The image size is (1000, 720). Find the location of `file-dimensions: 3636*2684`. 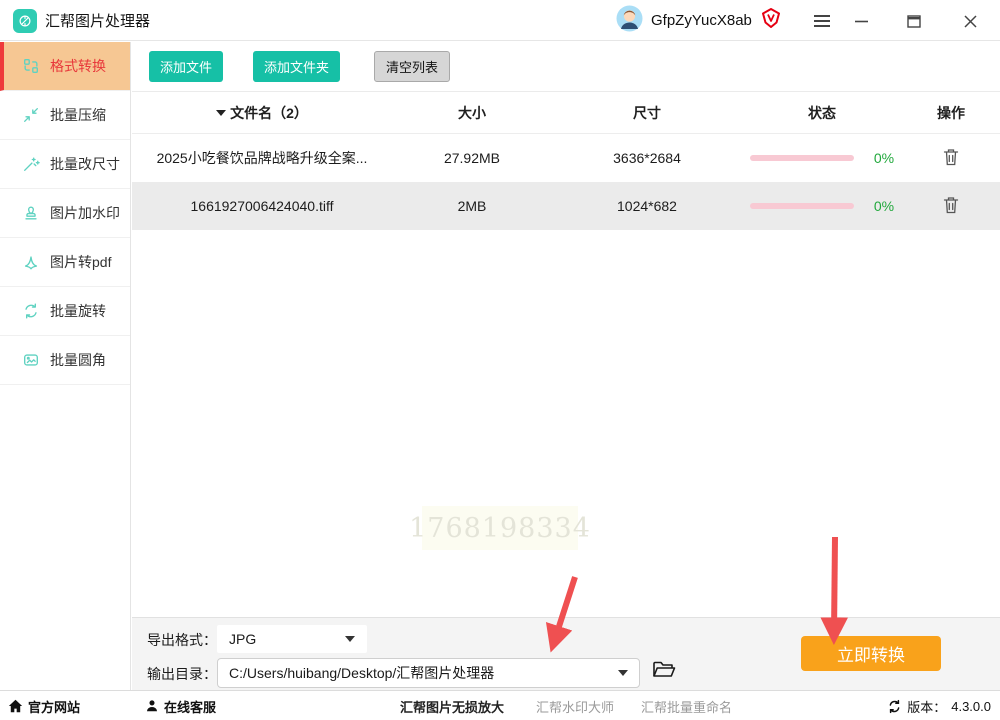

file-dimensions: 3636*2684 is located at coordinates (647, 158).